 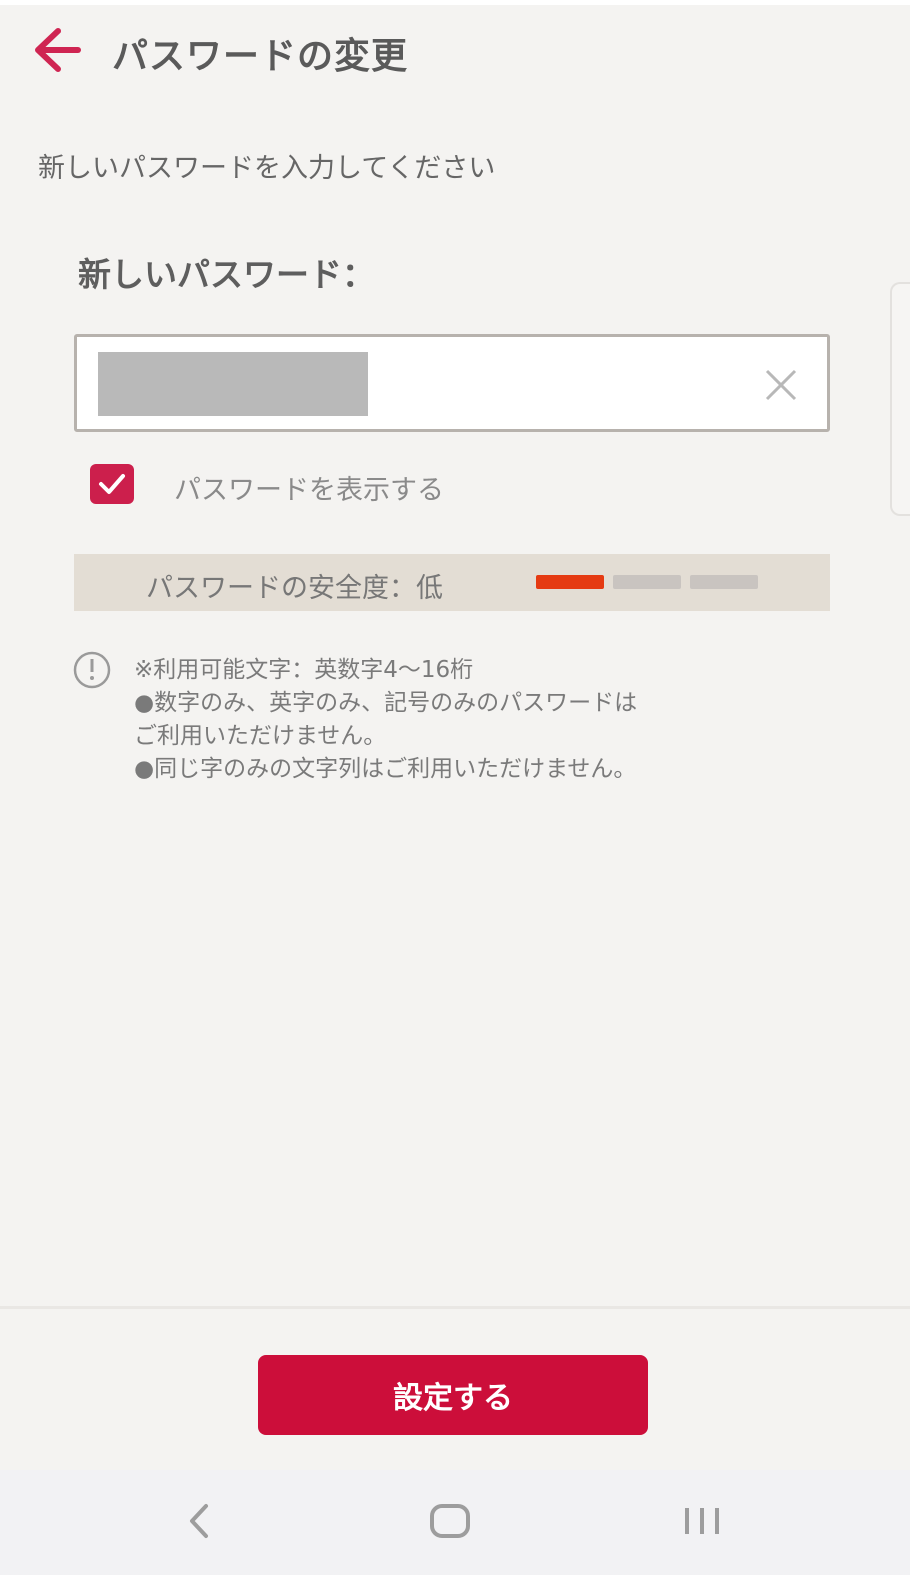 I want to click on nav-recents-icon, so click(x=702, y=1521).